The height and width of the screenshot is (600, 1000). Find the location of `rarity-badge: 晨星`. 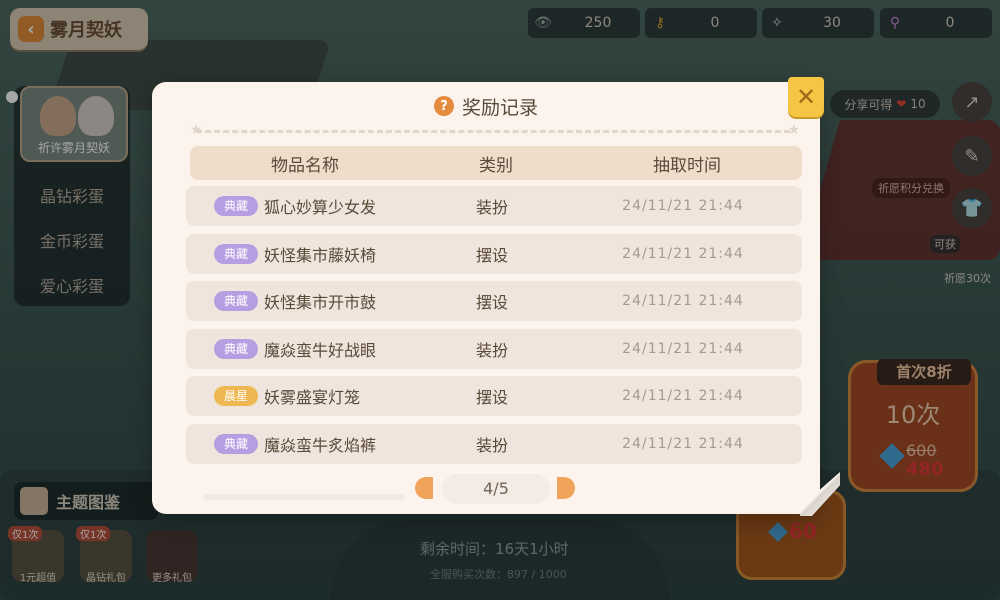

rarity-badge: 晨星 is located at coordinates (236, 396).